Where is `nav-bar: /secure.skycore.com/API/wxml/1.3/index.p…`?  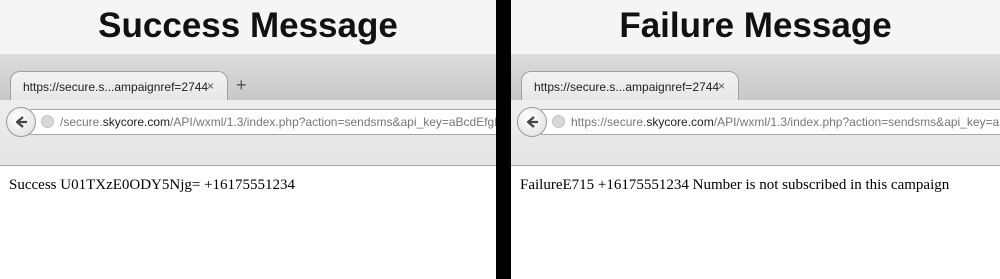 nav-bar: /secure.skycore.com/API/wxml/1.3/index.p… is located at coordinates (248, 132).